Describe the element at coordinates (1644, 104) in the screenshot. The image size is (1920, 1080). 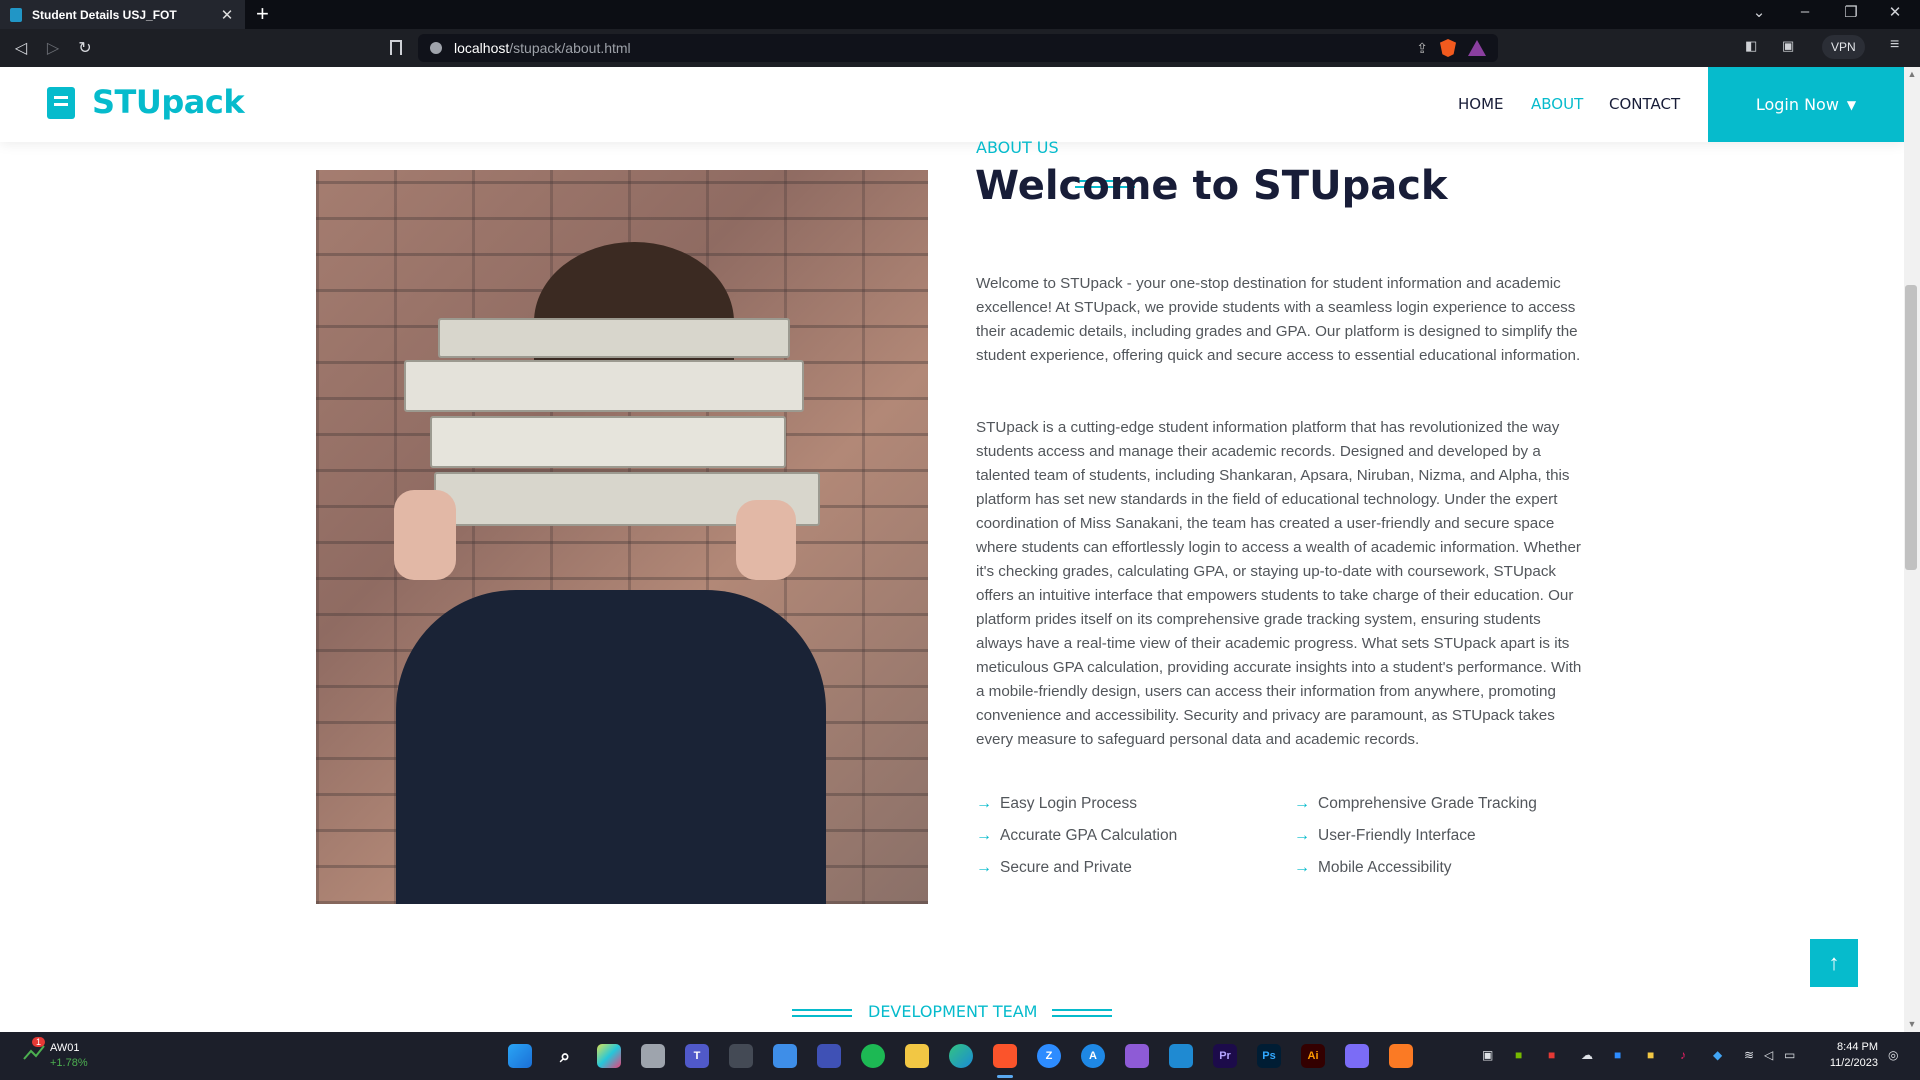
I see `nav-contact: CONTACT` at that location.